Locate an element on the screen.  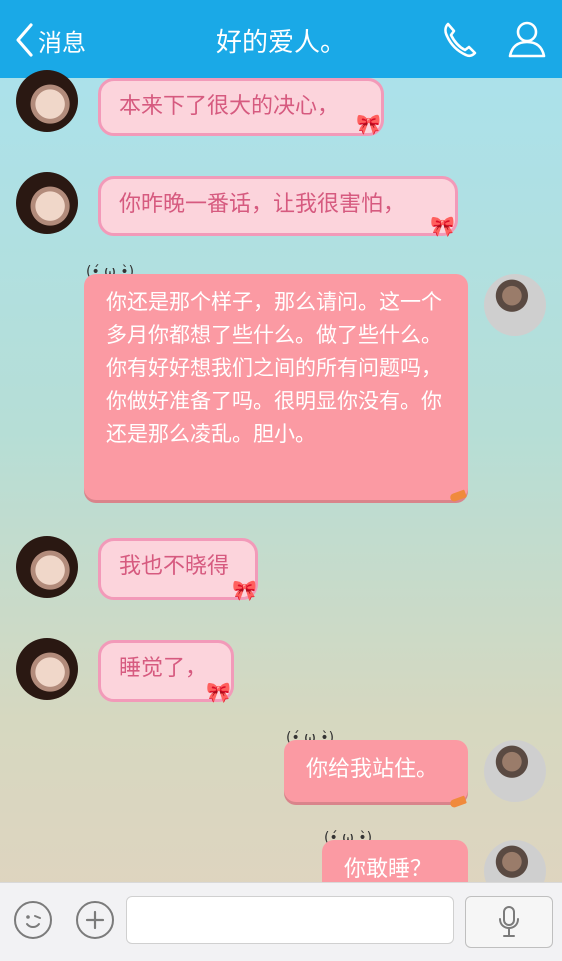
message-text: 你给我站住。 is located at coordinates (372, 769).